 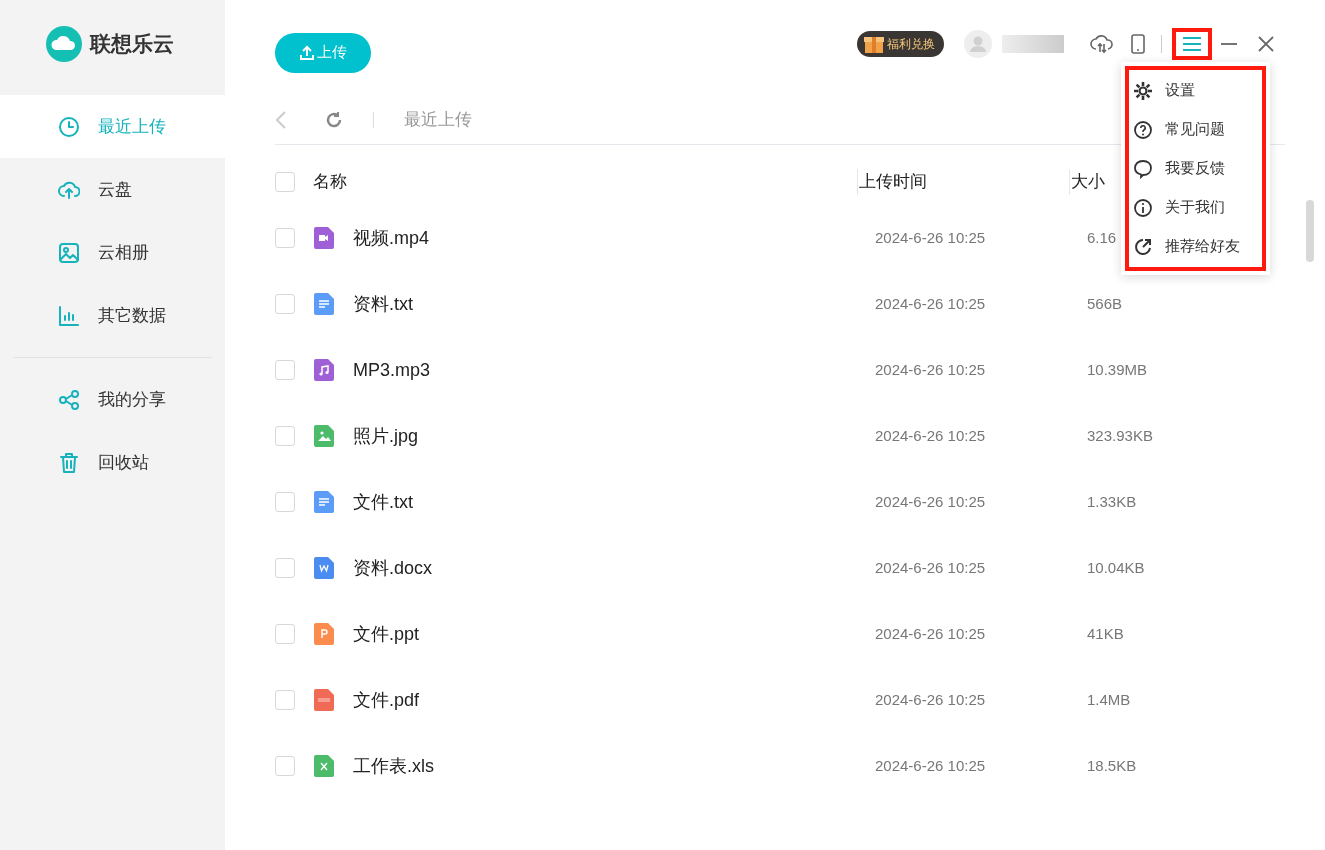 I want to click on file-size: 10.39MB, so click(x=1117, y=369).